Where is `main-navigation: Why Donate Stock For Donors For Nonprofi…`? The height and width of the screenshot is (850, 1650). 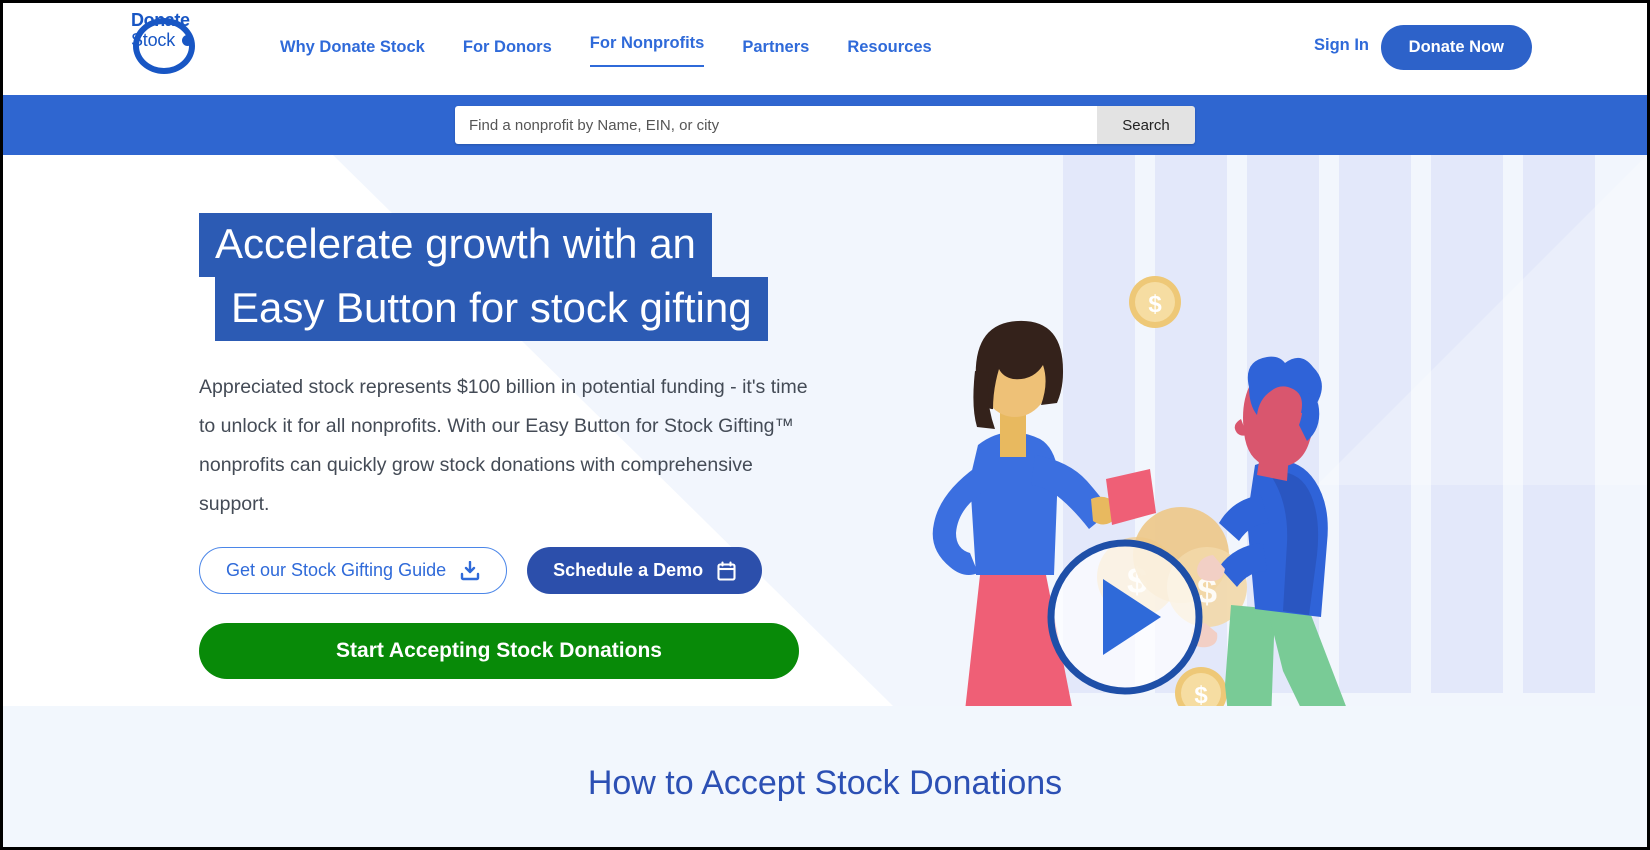
main-navigation: Why Donate Stock For Donors For Nonprofi… is located at coordinates (625, 49).